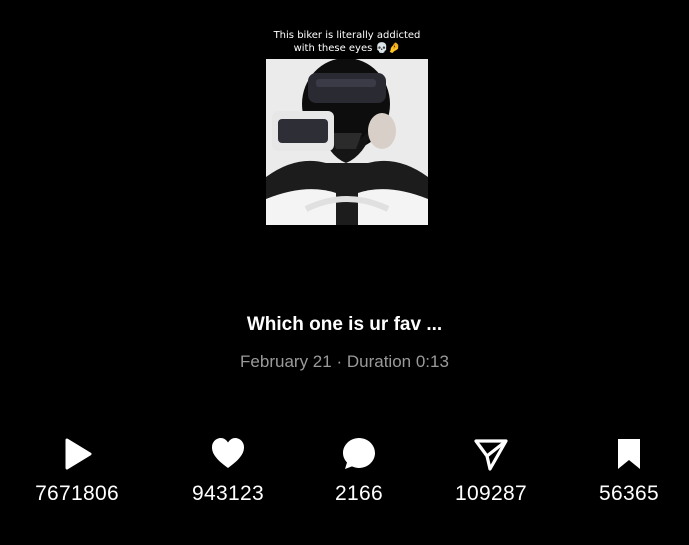 The image size is (689, 545). What do you see at coordinates (344, 362) in the screenshot?
I see `video-meta: February 21 · Duration 0:13` at bounding box center [344, 362].